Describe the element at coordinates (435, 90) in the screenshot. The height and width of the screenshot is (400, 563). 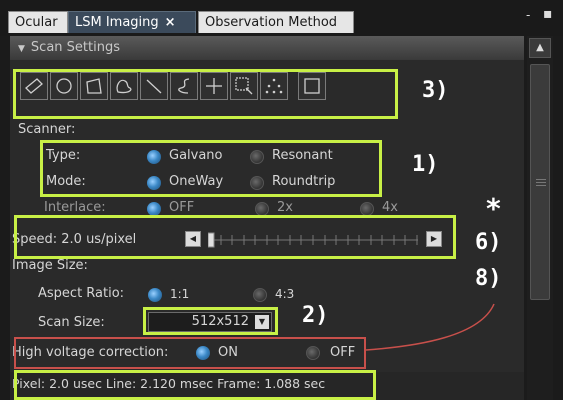
I see `annotation-label-3: 3)` at that location.